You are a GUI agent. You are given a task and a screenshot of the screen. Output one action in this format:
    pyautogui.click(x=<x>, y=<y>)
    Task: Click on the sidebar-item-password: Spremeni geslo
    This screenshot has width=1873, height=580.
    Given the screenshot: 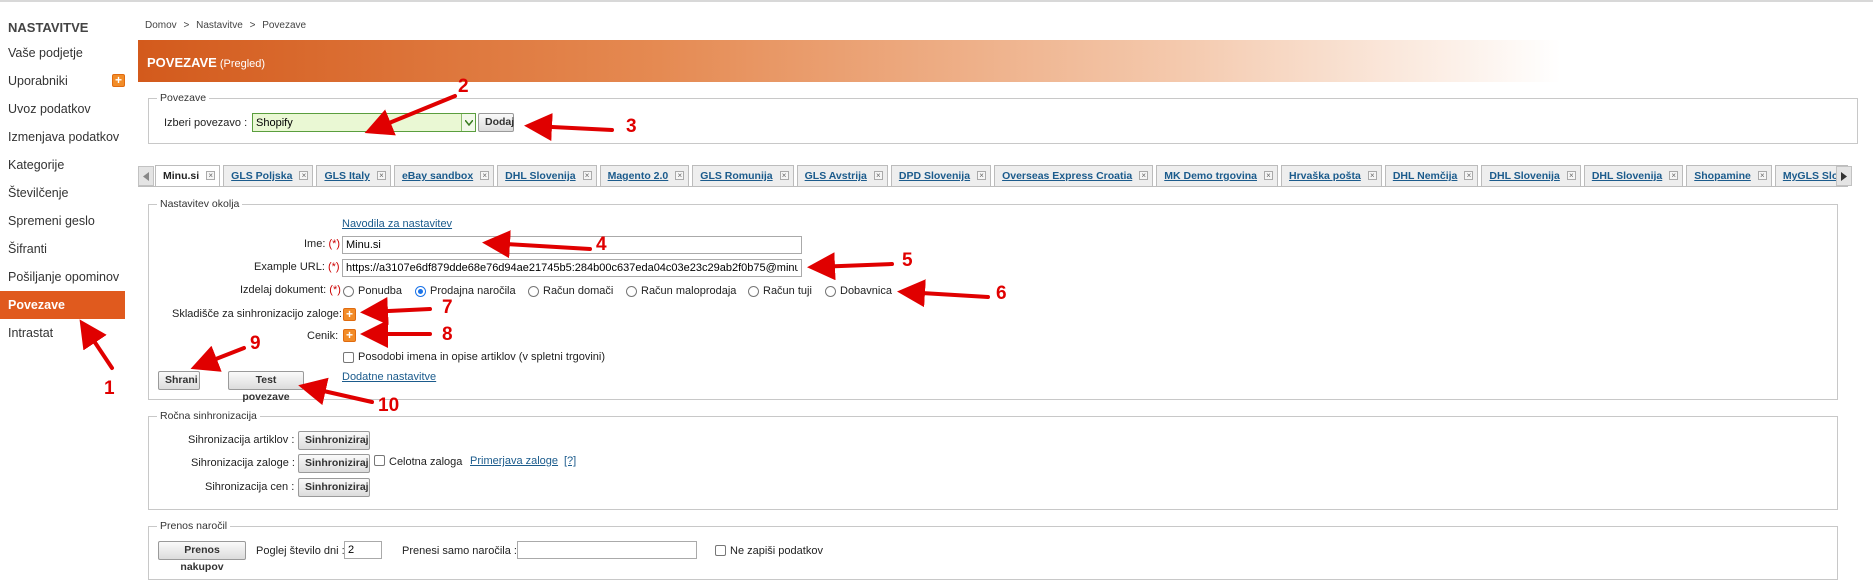 What is the action you would take?
    pyautogui.click(x=62, y=221)
    